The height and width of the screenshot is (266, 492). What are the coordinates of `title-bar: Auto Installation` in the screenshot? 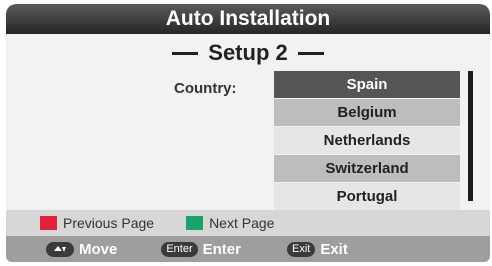 It's located at (248, 19).